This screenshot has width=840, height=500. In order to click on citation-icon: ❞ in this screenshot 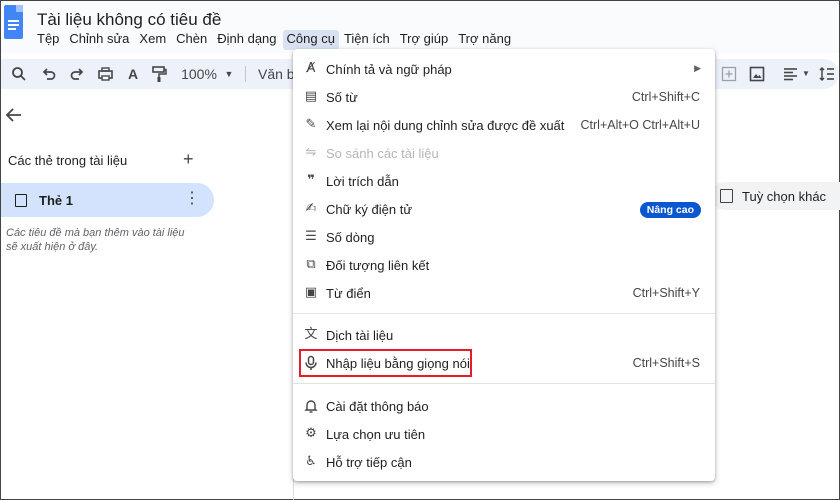, I will do `click(311, 180)`.